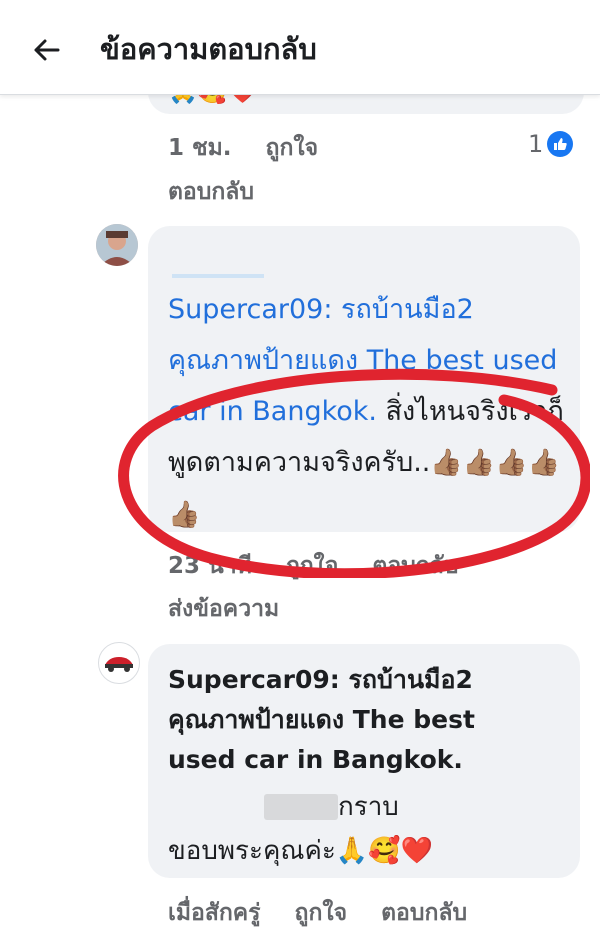 This screenshot has width=600, height=939. I want to click on reply1-like-button: ถูกใจ, so click(312, 566).